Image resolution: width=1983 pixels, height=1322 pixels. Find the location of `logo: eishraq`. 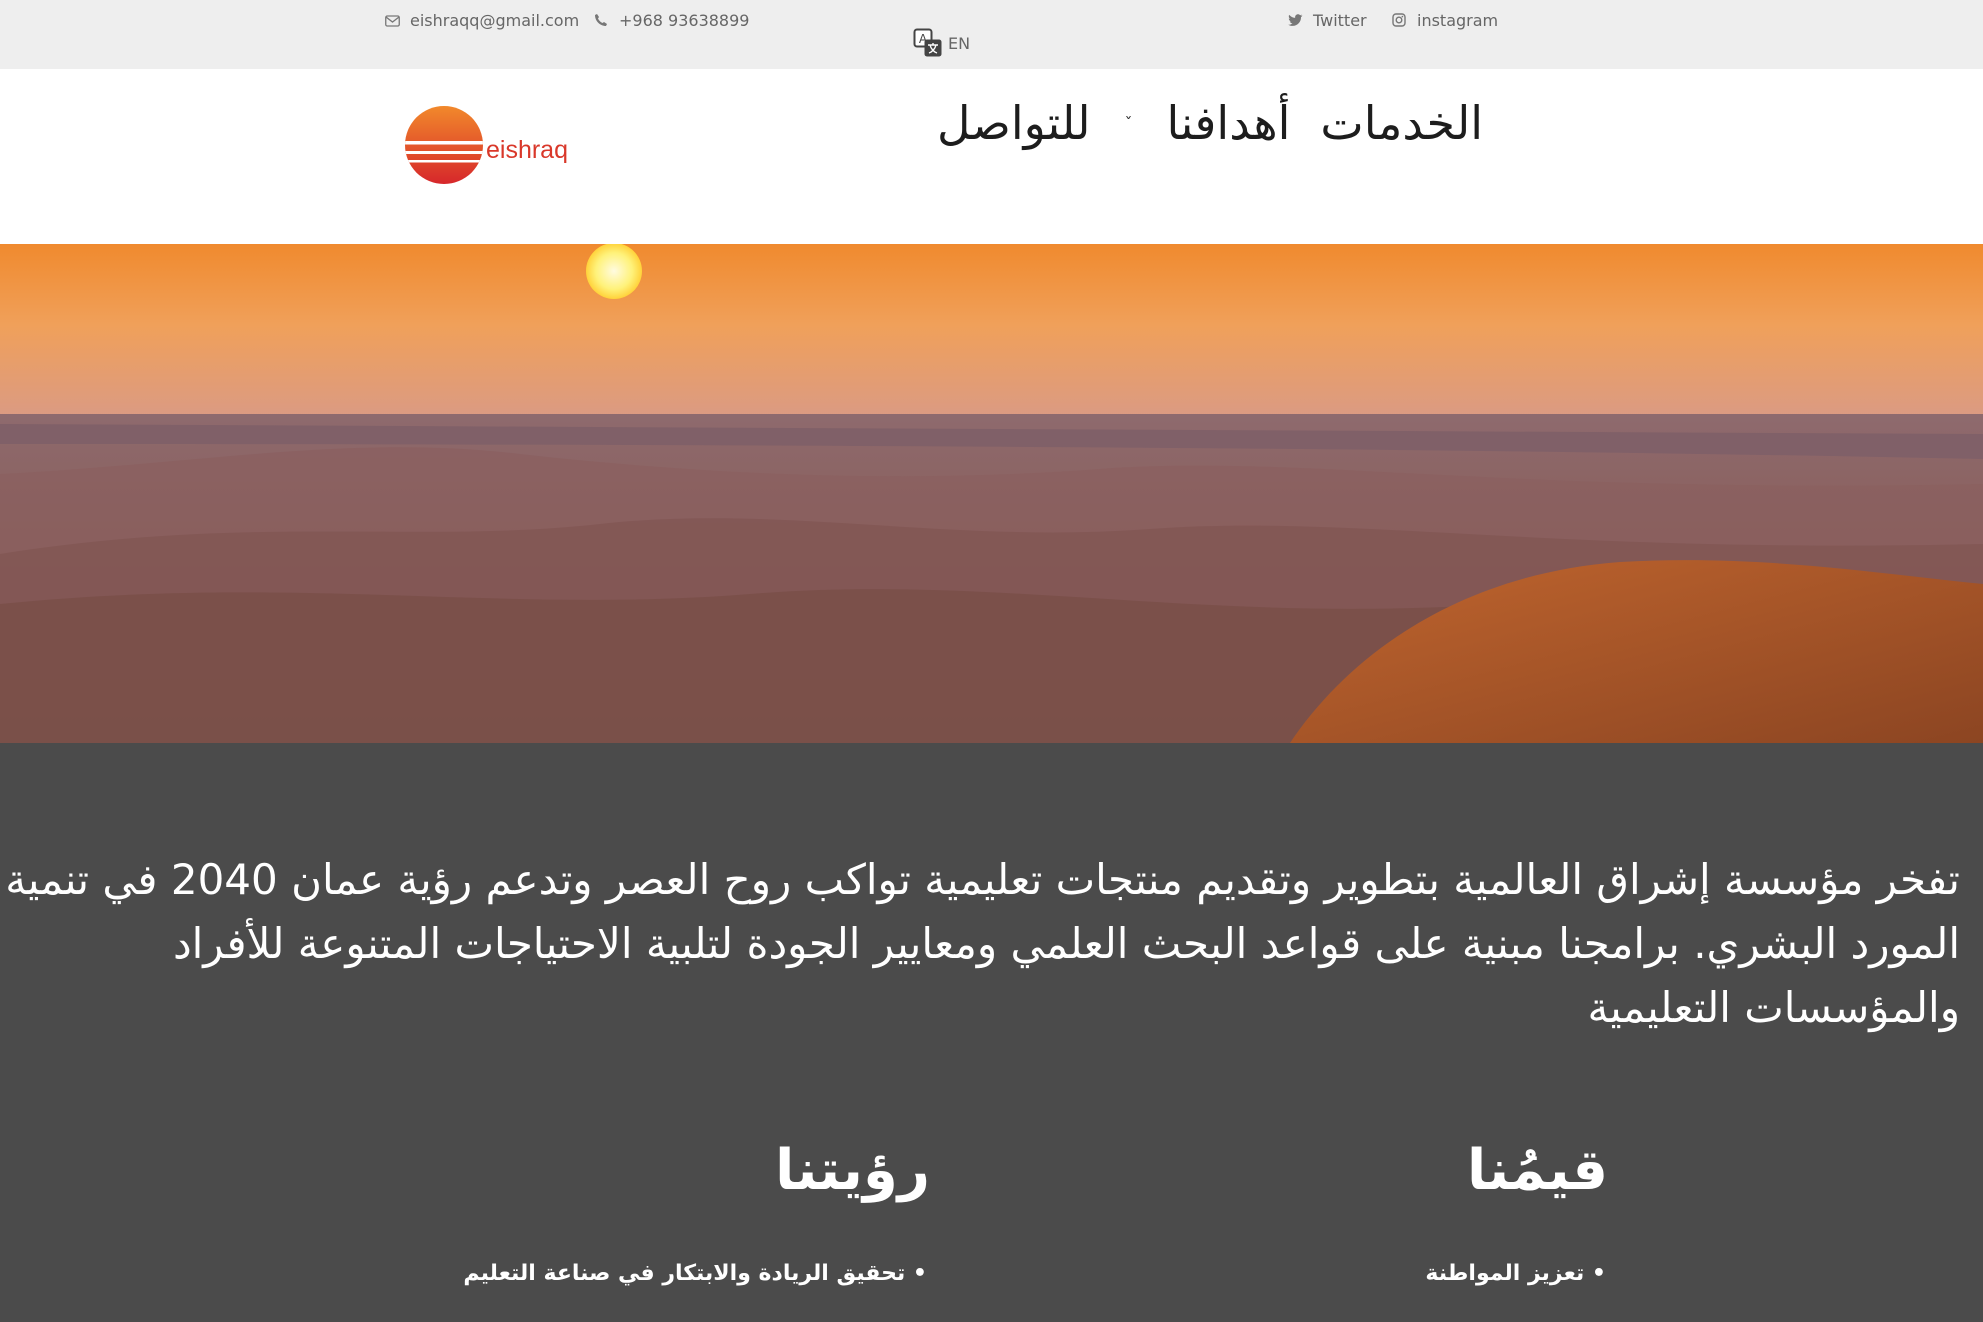

logo: eishraq is located at coordinates (486, 147).